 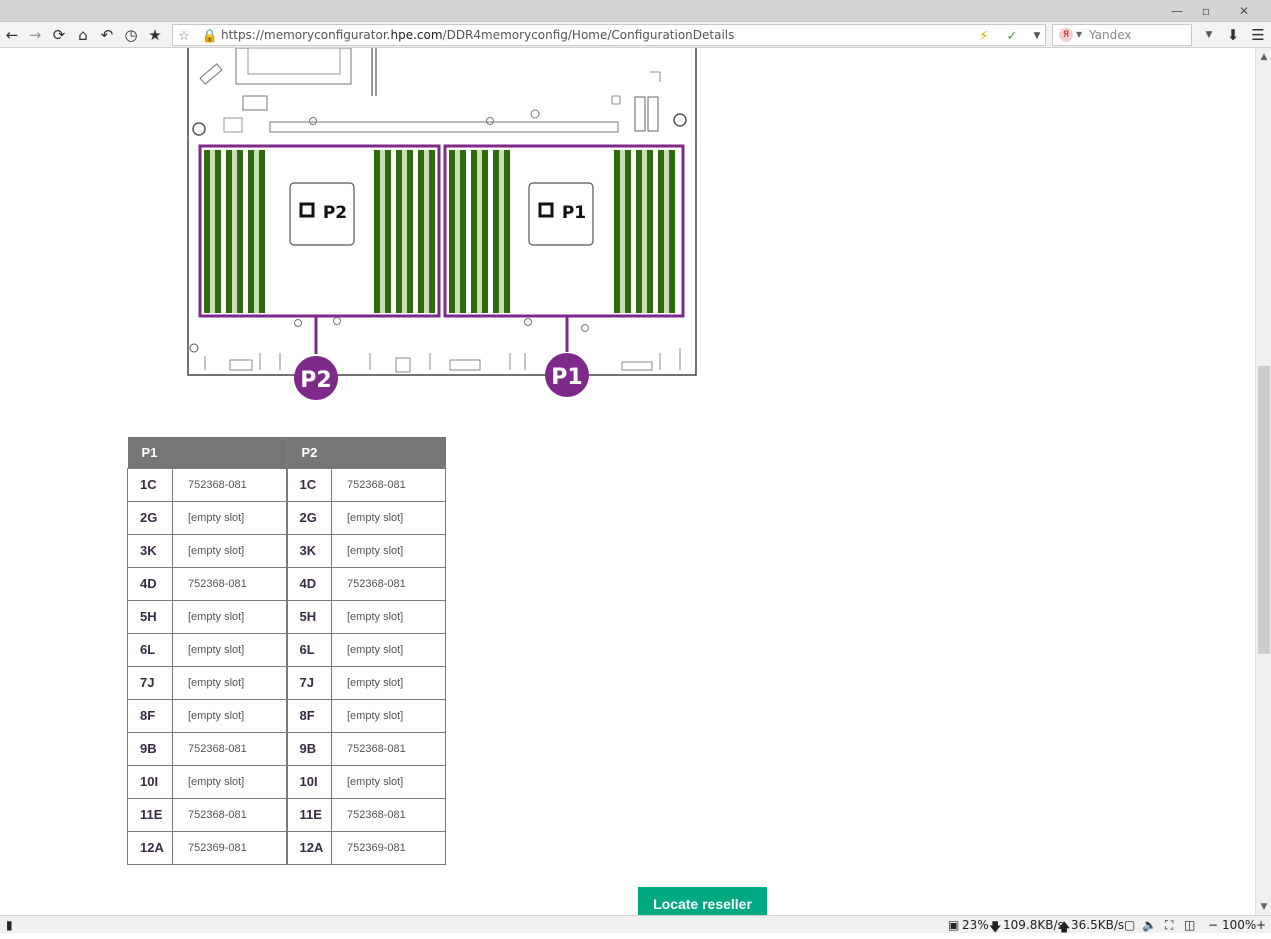 I want to click on search-engine-dropdown-icon: ▼, so click(x=1079, y=34).